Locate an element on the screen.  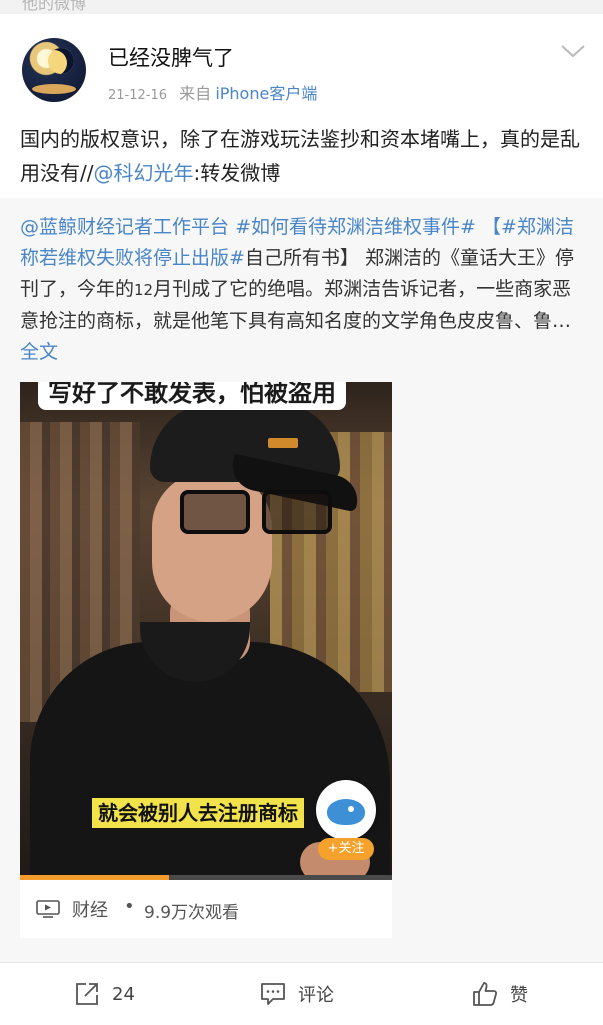
mention-link: @科幻光年 is located at coordinates (143, 173).